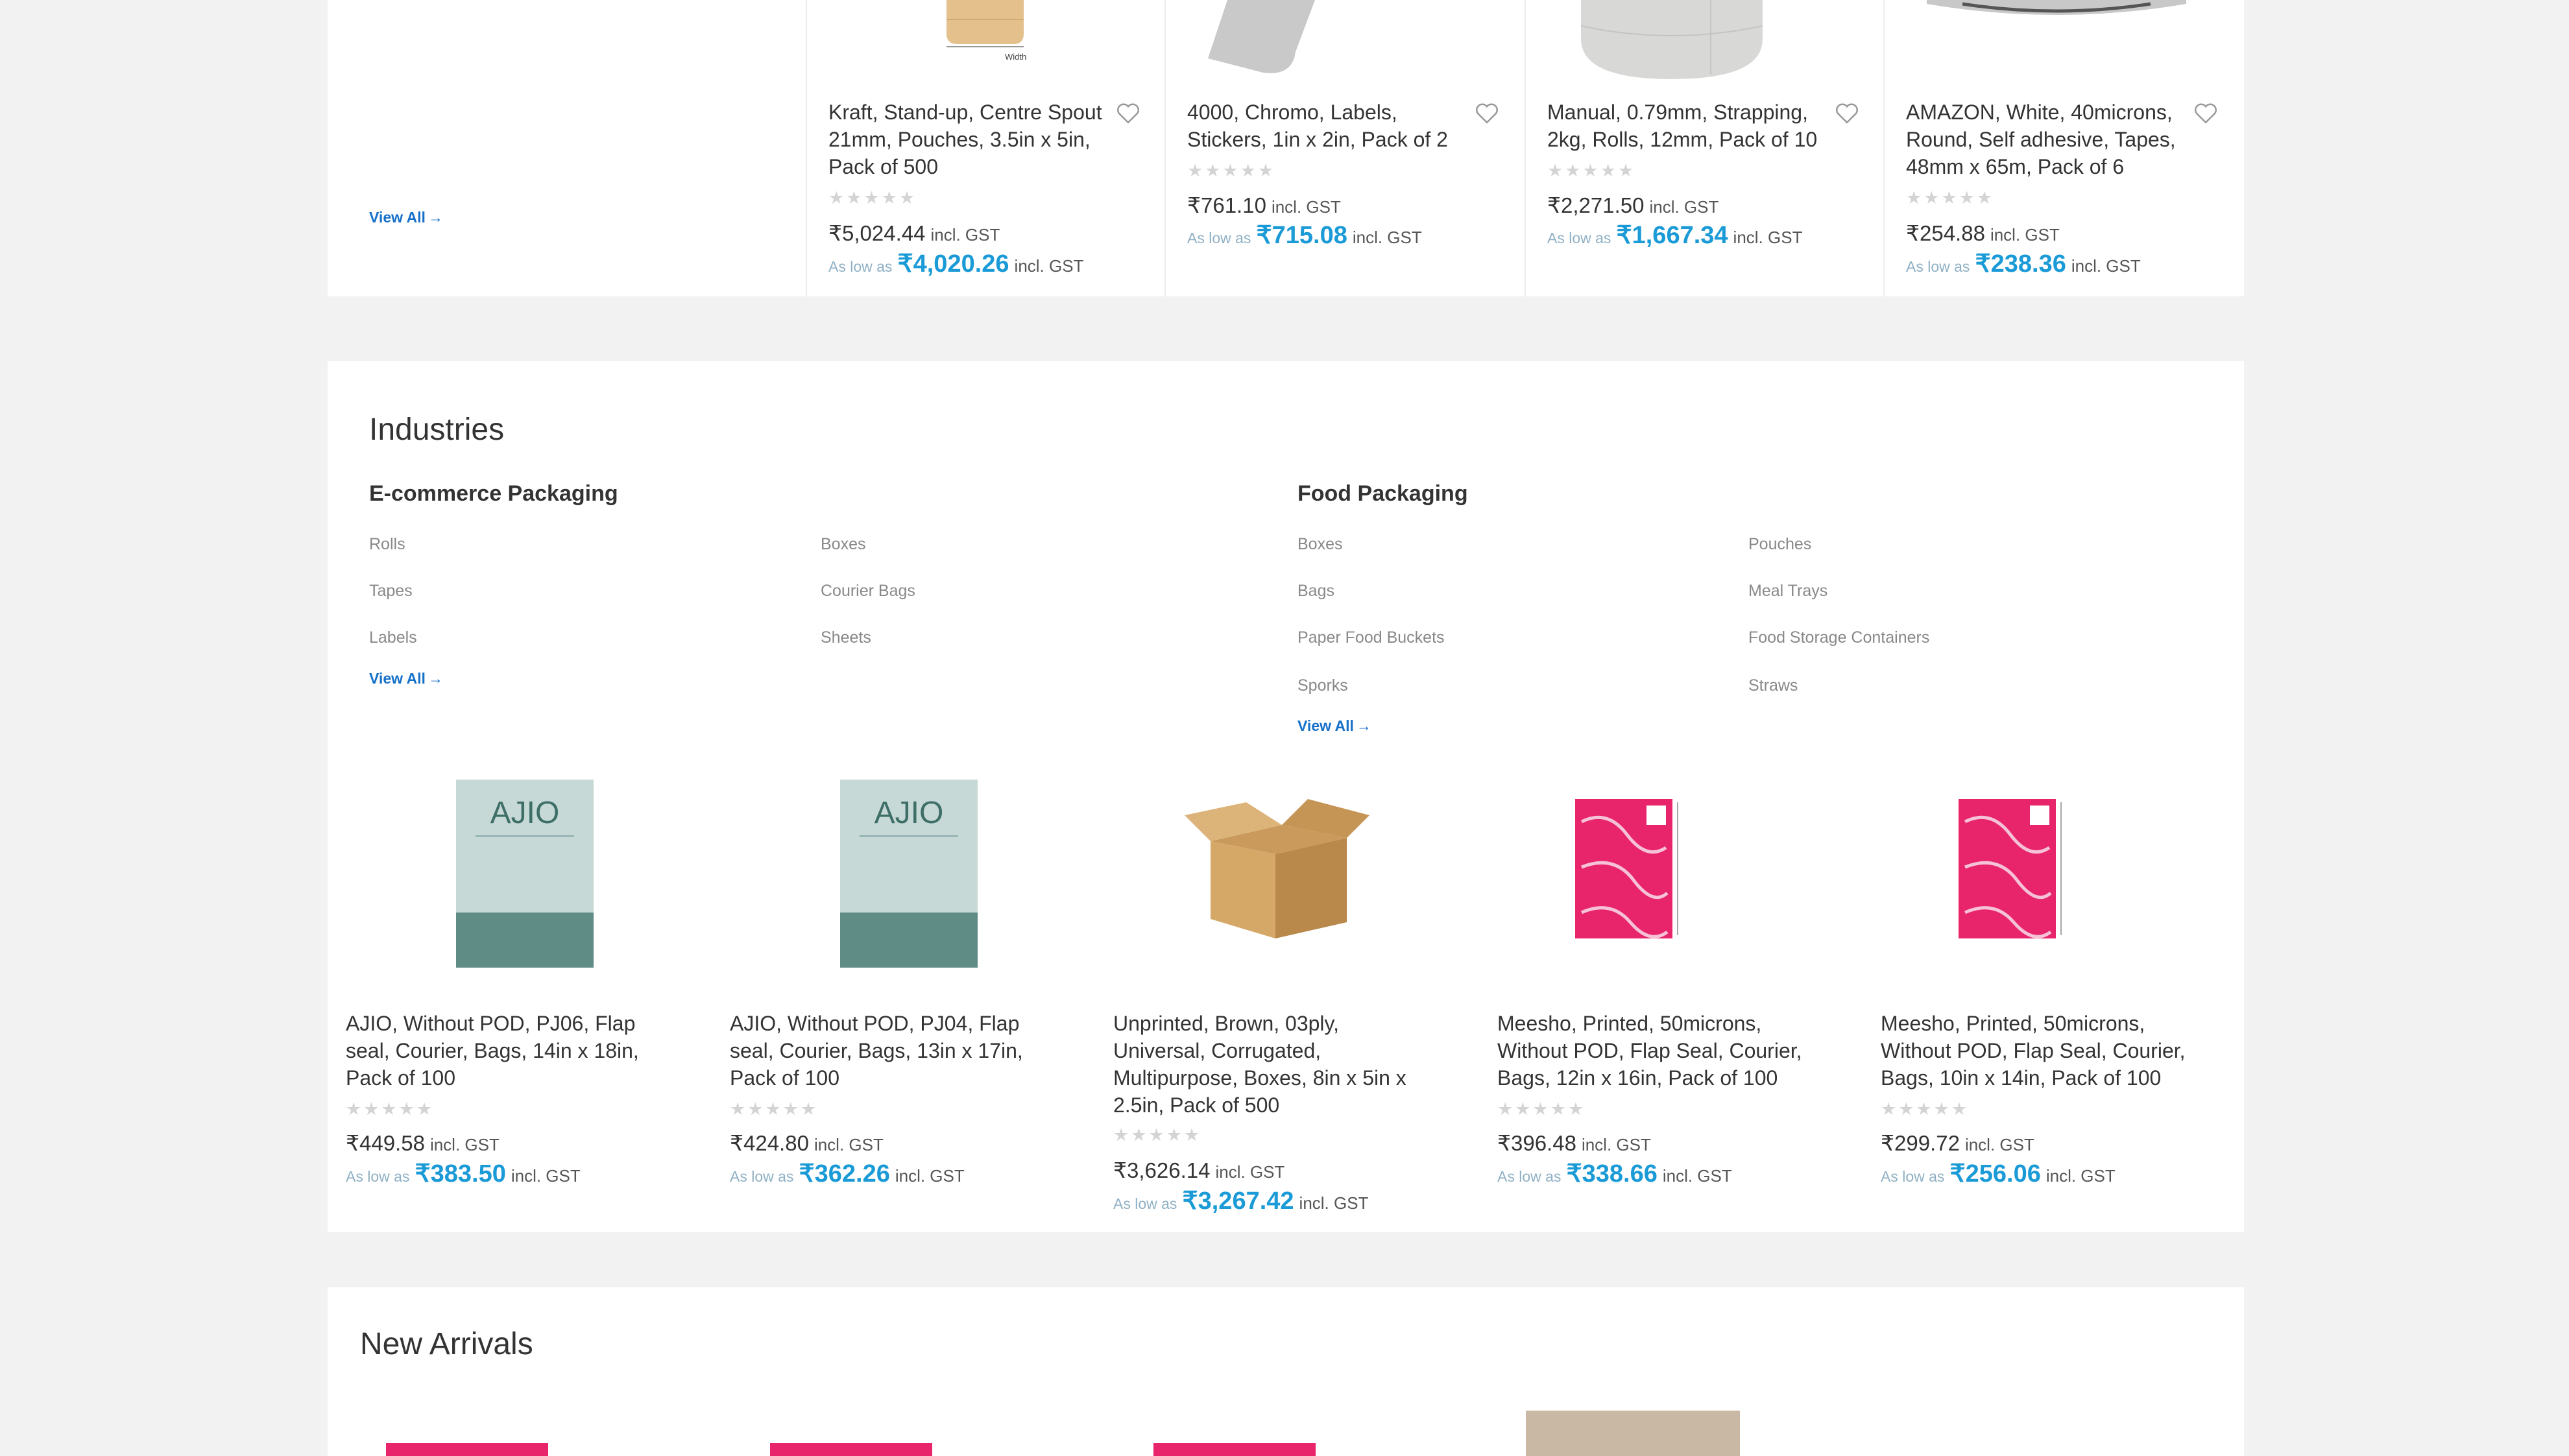 The image size is (2569, 1456). Describe the element at coordinates (2062, 42) in the screenshot. I see `tape-roll-image` at that location.